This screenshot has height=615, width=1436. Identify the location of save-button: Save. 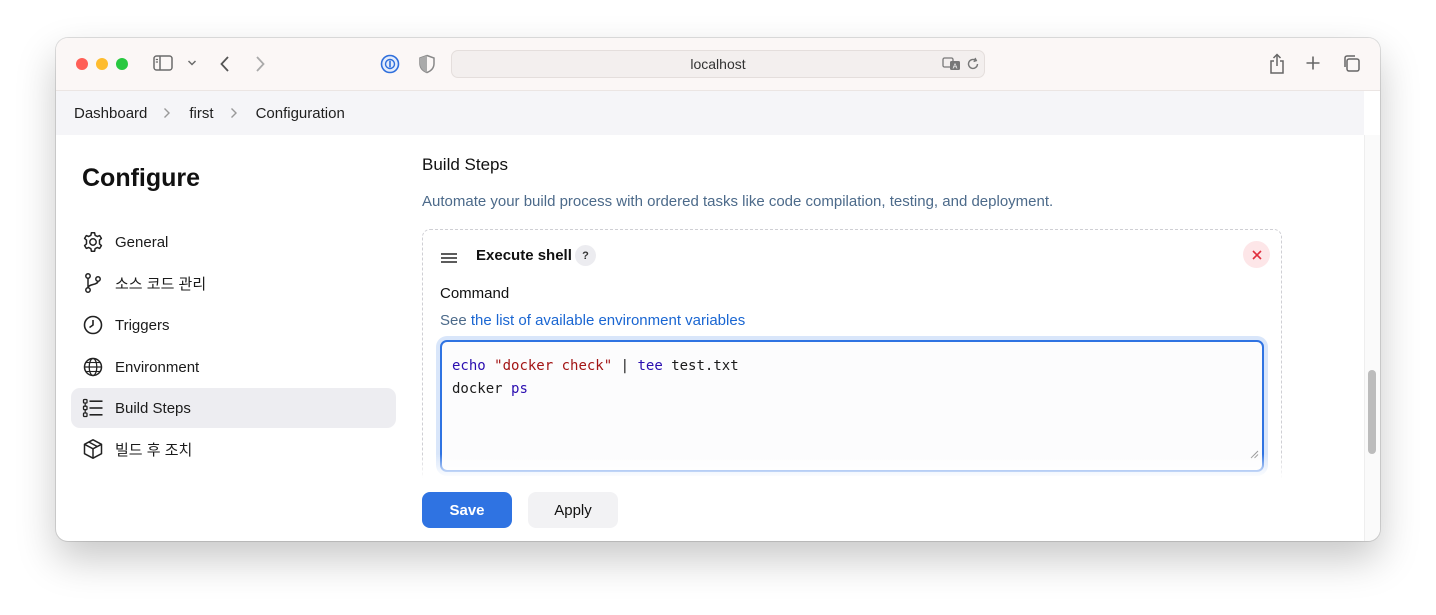
(467, 510).